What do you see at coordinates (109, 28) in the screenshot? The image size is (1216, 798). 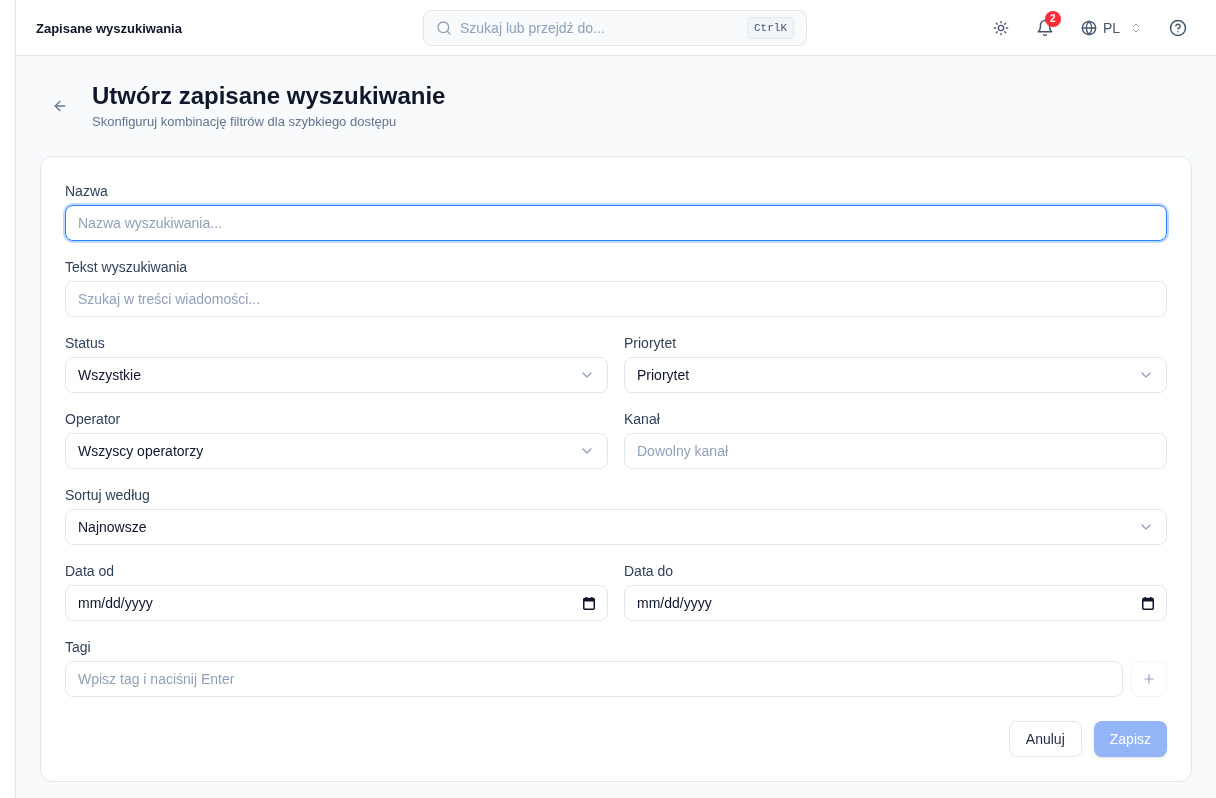 I see `app-title: Zapisane wyszukiwania` at bounding box center [109, 28].